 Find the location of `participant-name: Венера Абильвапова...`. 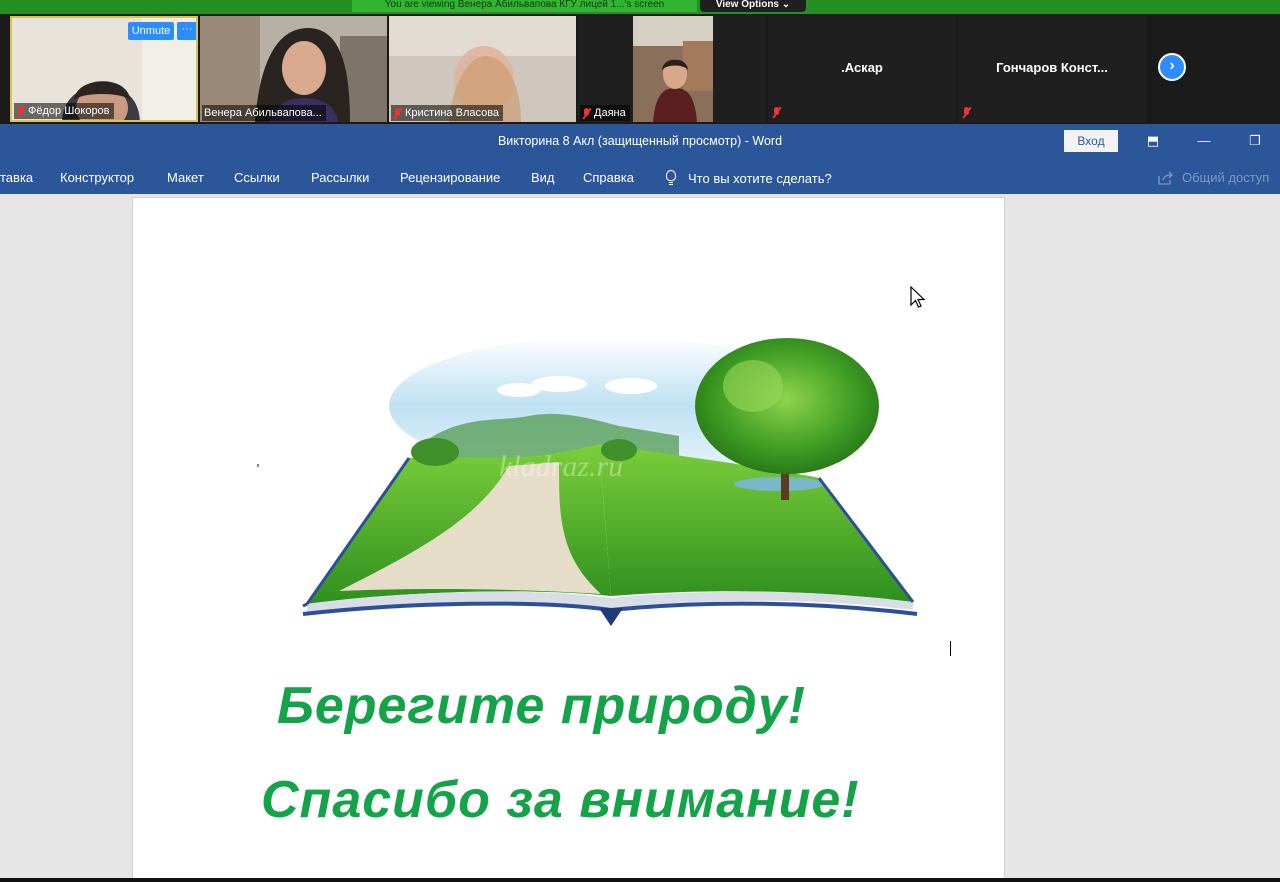

participant-name: Венера Абильвапова... is located at coordinates (264, 113).